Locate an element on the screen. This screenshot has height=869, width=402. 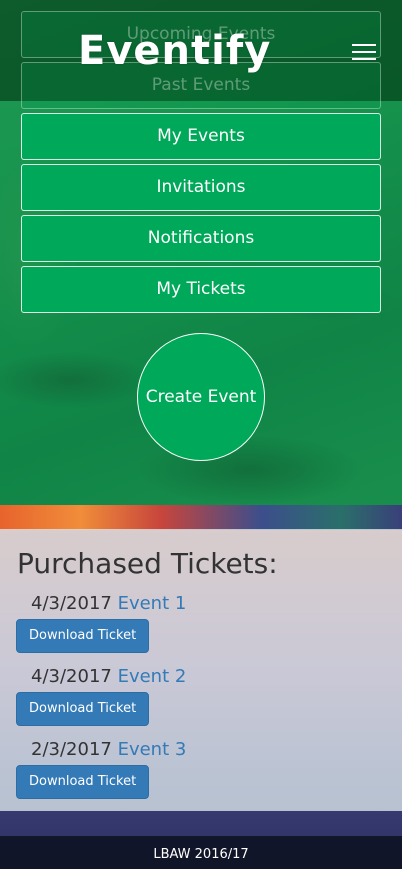
ticket-item: 4/3/2017 Event 1 Download Ticket is located at coordinates (101, 622).